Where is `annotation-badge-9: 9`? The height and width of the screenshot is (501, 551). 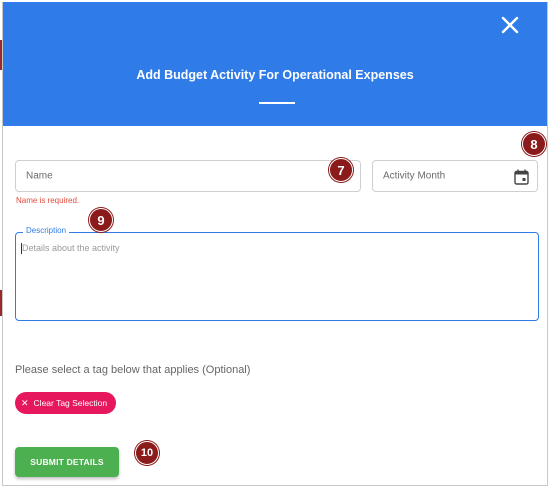
annotation-badge-9: 9 is located at coordinates (101, 220).